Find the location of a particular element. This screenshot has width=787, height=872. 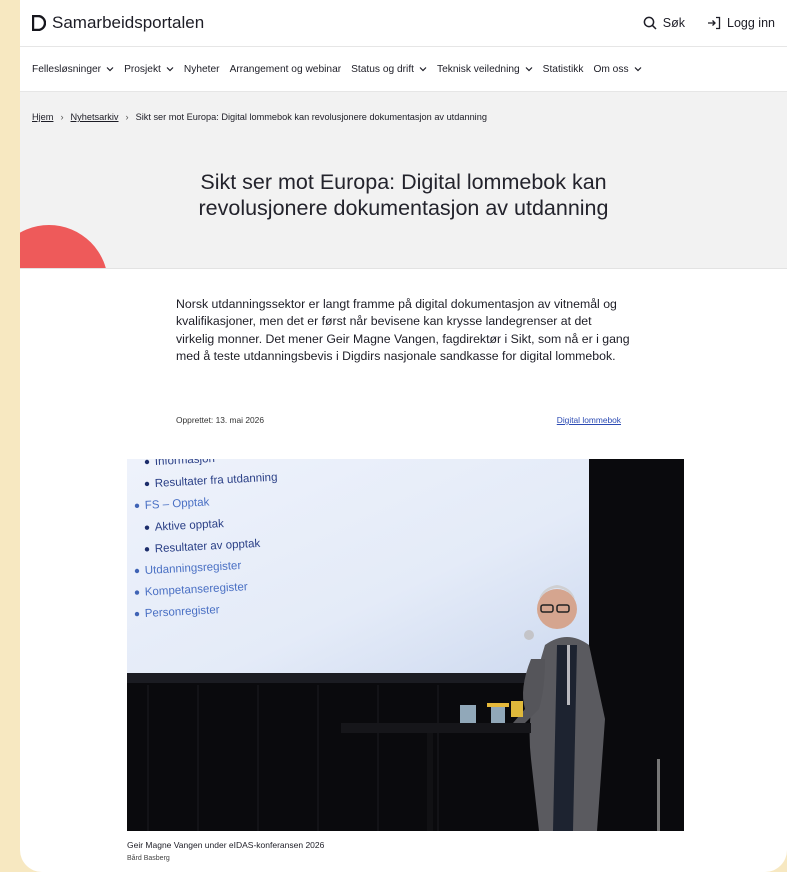

nav-item-label: Teknisk veiledning is located at coordinates (478, 69).